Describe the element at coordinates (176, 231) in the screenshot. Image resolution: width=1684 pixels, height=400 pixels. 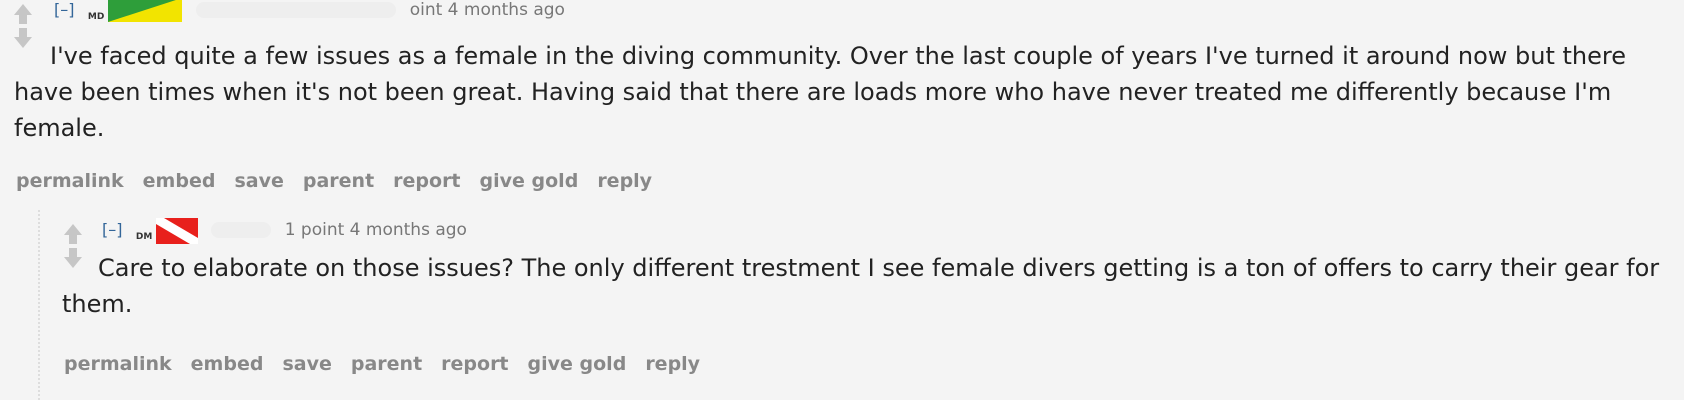
I see `dive-flag-icon` at that location.